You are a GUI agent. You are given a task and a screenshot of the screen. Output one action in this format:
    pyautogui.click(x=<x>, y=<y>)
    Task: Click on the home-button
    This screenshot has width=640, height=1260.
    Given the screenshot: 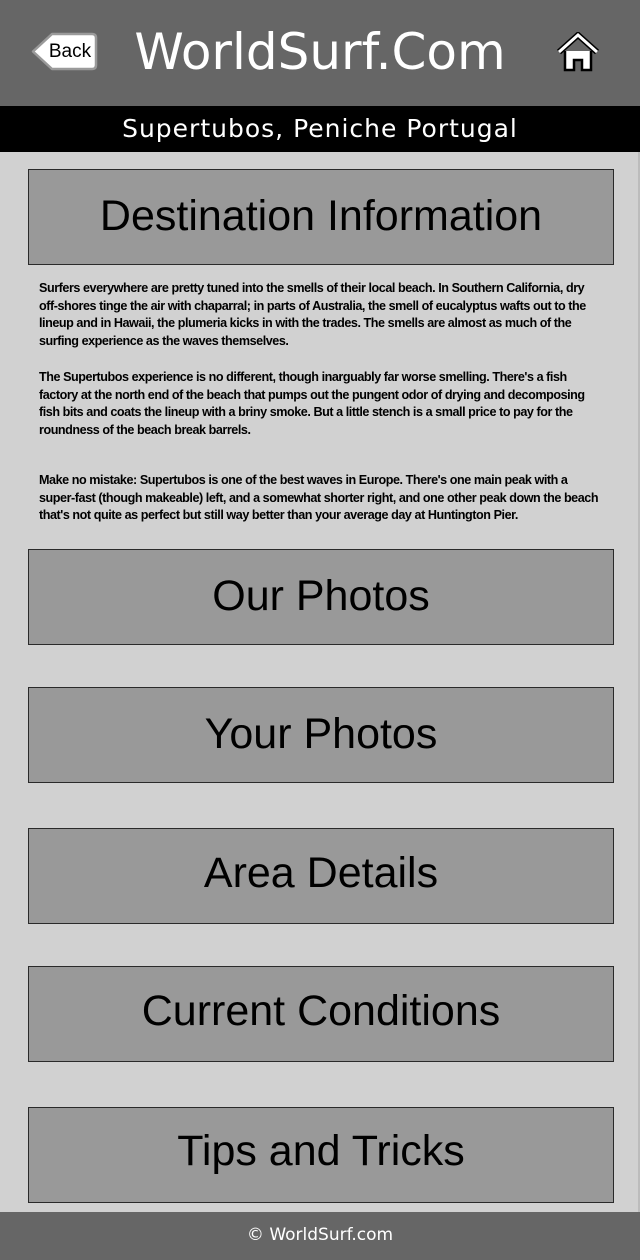 What is the action you would take?
    pyautogui.click(x=578, y=52)
    